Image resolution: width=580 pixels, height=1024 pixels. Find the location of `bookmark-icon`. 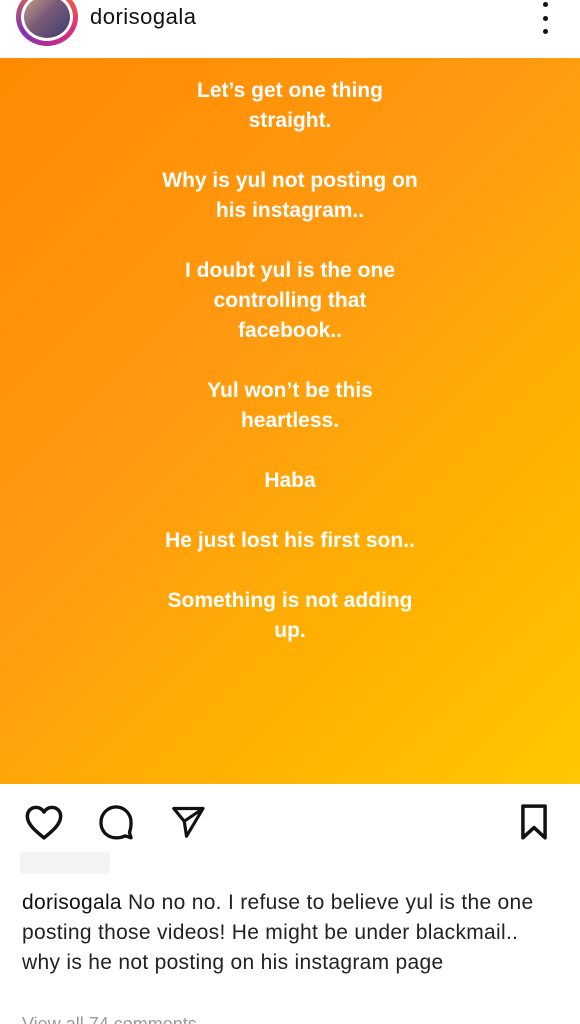

bookmark-icon is located at coordinates (534, 822).